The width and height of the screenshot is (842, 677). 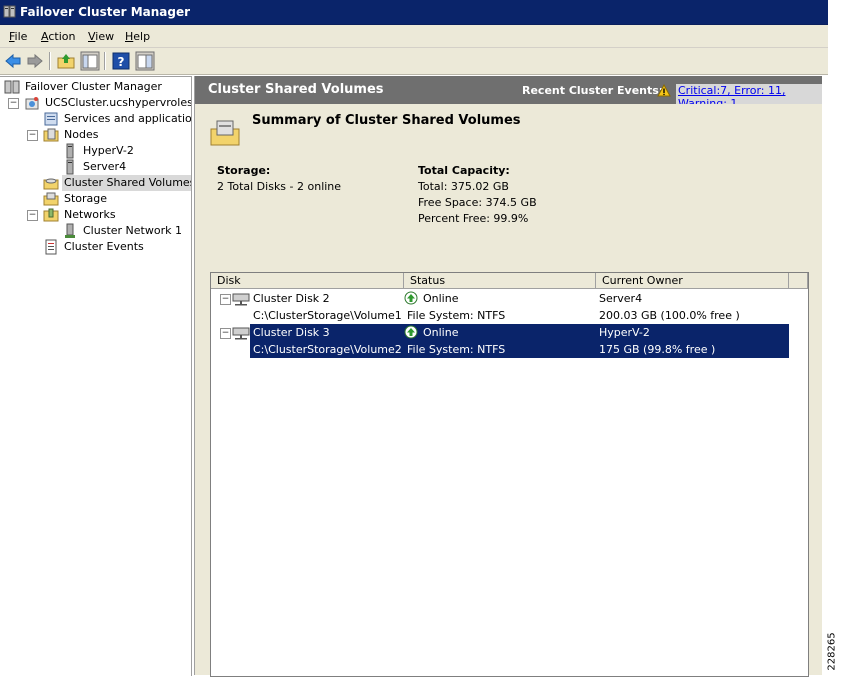 What do you see at coordinates (473, 218) in the screenshot?
I see `percent-free: Percent Free: 99.9%` at bounding box center [473, 218].